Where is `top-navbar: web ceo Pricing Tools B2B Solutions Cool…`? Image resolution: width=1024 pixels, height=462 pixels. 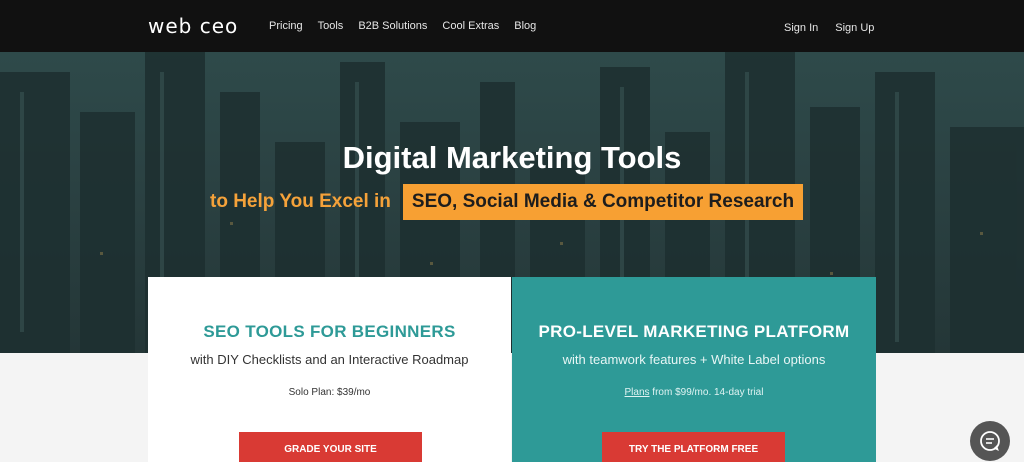
top-navbar: web ceo Pricing Tools B2B Solutions Cool… is located at coordinates (512, 26).